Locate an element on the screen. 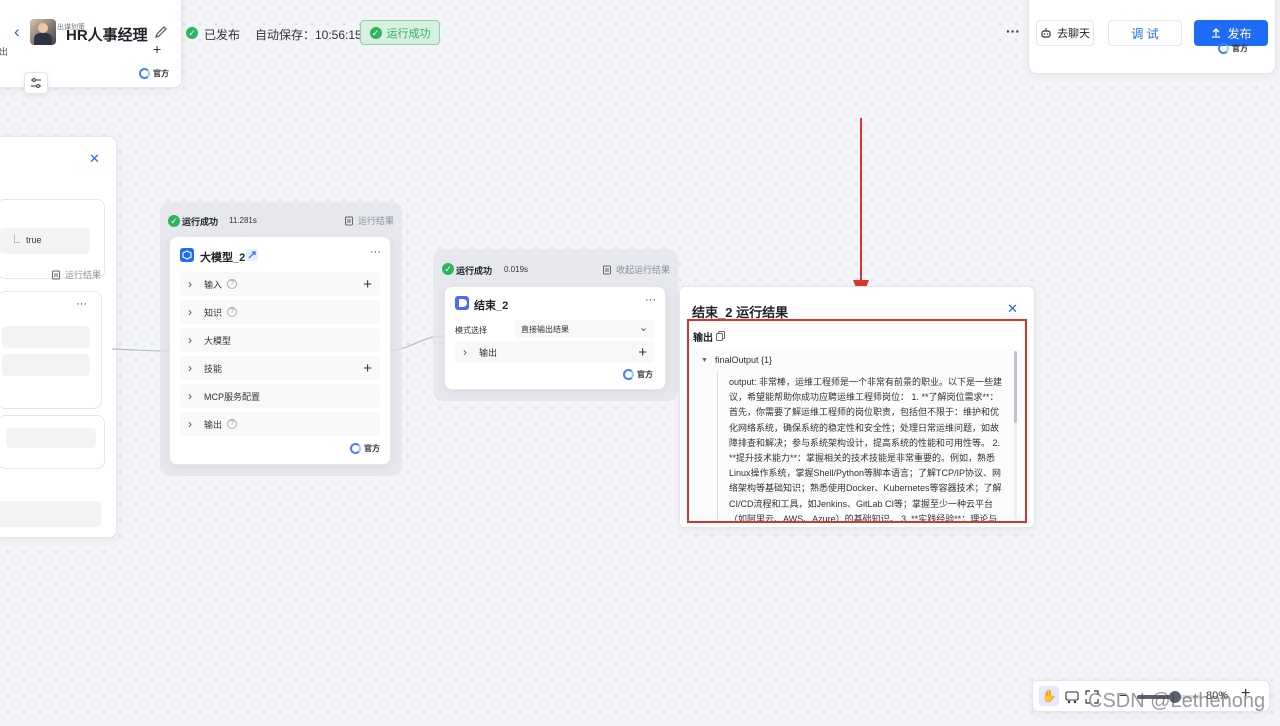  llm-node-title: 大模型_2 is located at coordinates (223, 258).